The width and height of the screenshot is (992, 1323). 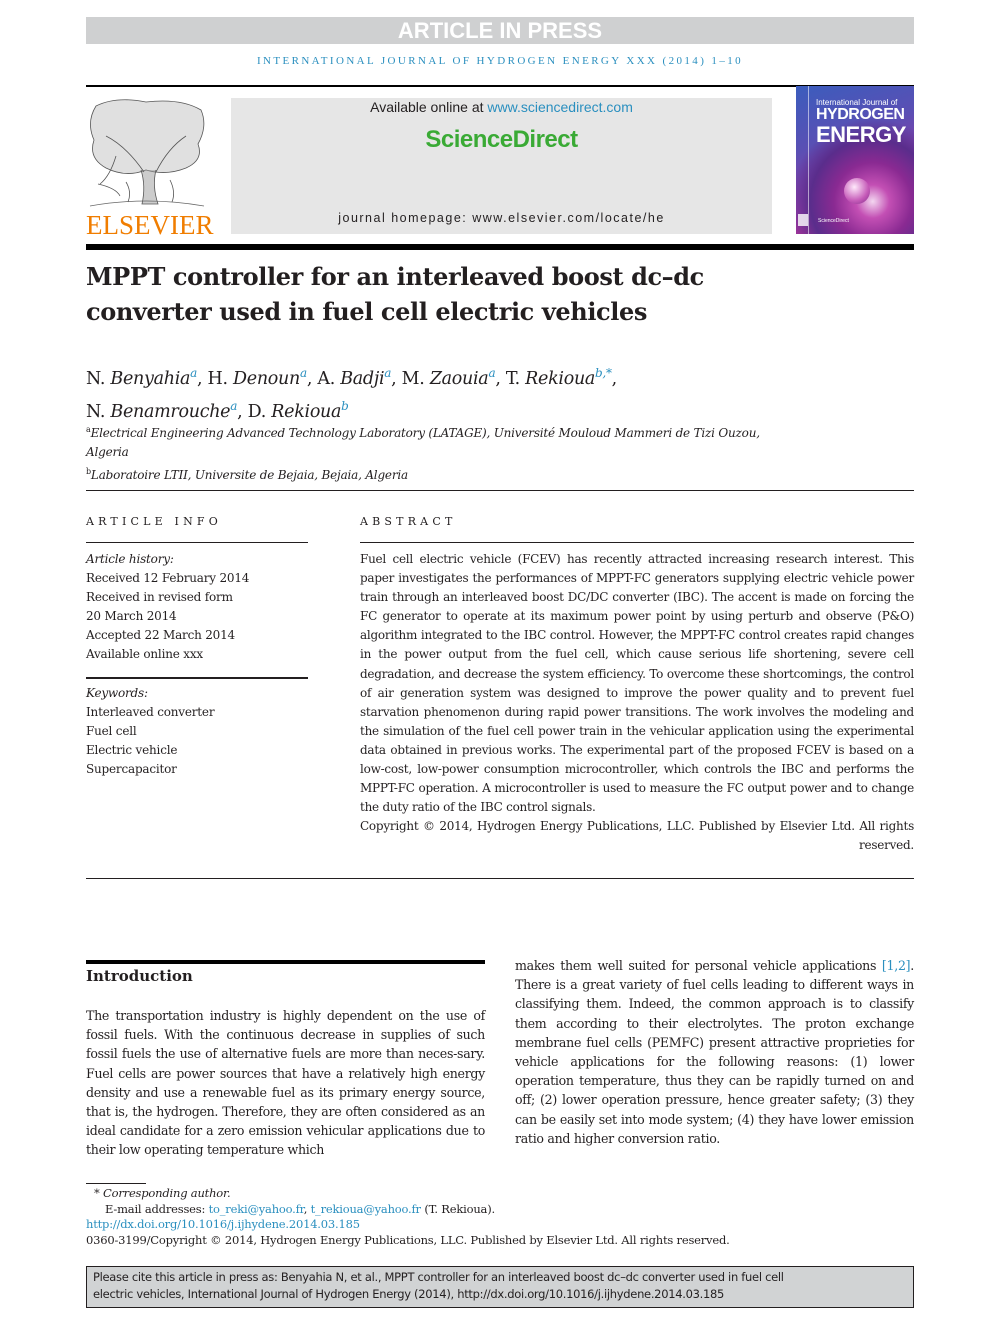 I want to click on affiliation-divider, so click(x=500, y=490).